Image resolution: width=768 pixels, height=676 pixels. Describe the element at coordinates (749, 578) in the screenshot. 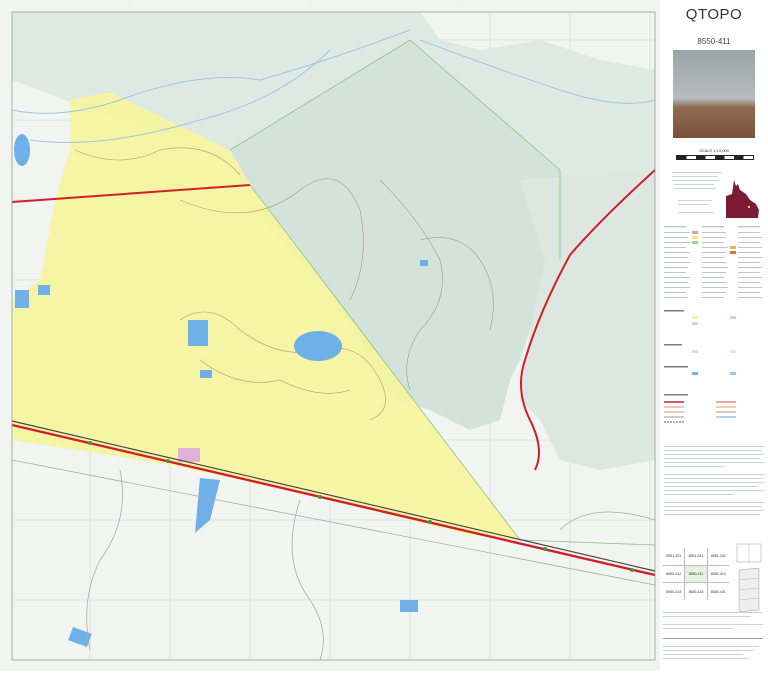

I see `folding-diagram` at that location.